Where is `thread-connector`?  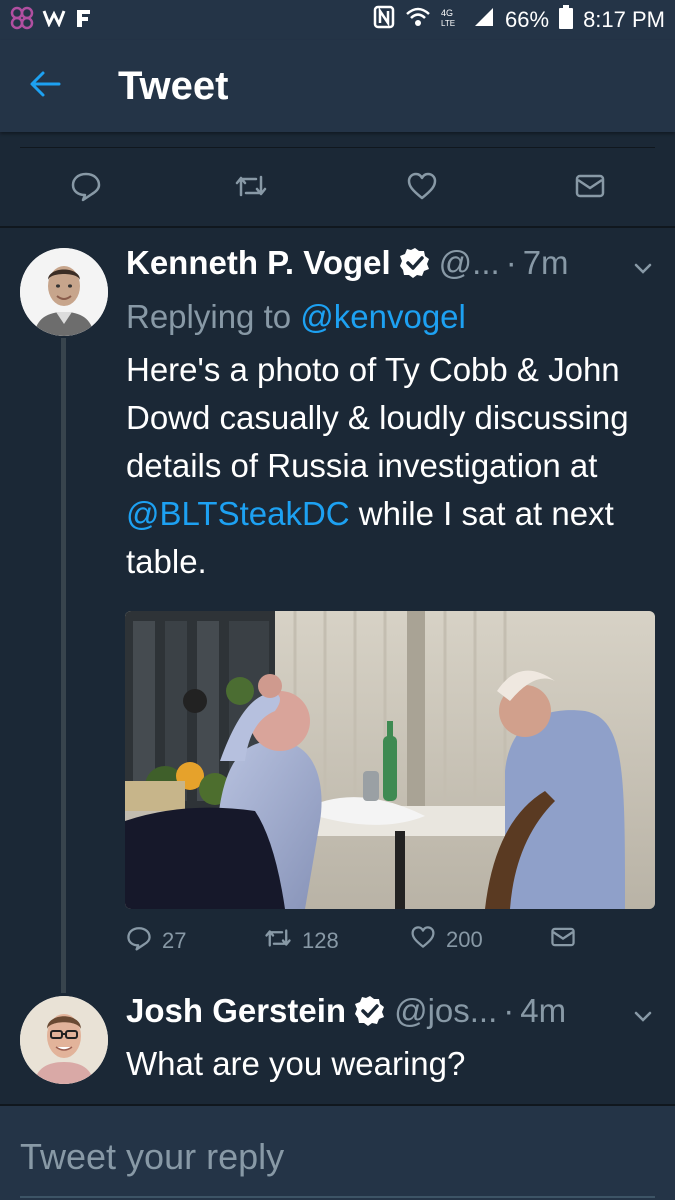
thread-connector is located at coordinates (63, 665).